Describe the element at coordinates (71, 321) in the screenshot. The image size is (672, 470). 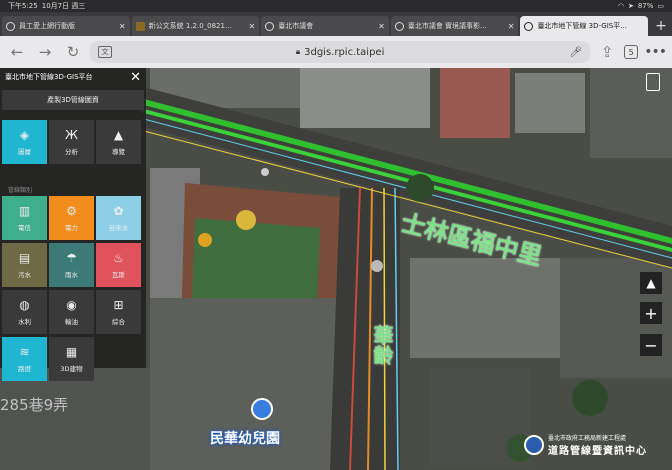
I see `pipe-label: 輸油` at that location.